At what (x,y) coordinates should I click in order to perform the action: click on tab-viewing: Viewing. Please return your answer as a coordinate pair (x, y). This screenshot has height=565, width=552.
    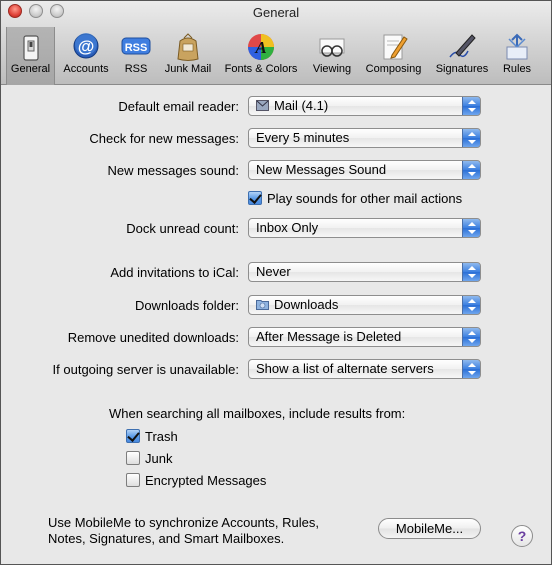
    Looking at the image, I should click on (332, 56).